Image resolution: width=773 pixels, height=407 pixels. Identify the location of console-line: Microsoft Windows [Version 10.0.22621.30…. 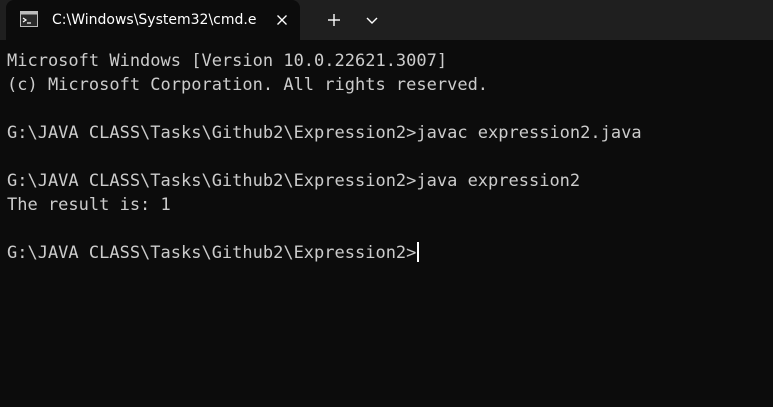
(227, 61).